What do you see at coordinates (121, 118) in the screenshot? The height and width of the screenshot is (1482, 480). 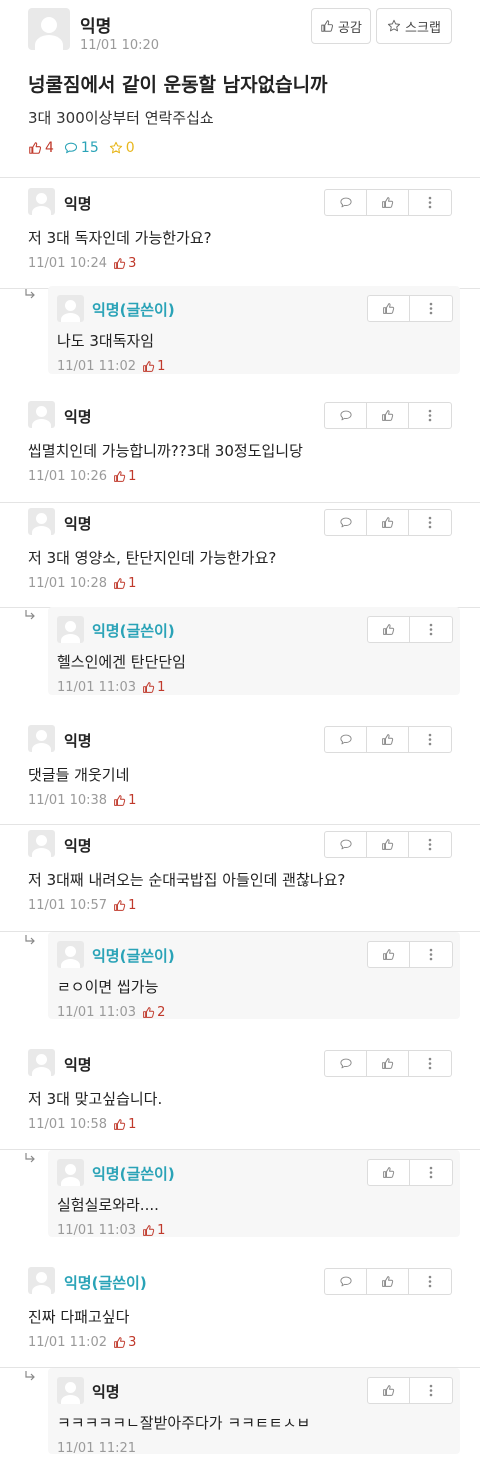 I see `post-body: 3대 300이상부터 연락주십쇼` at bounding box center [121, 118].